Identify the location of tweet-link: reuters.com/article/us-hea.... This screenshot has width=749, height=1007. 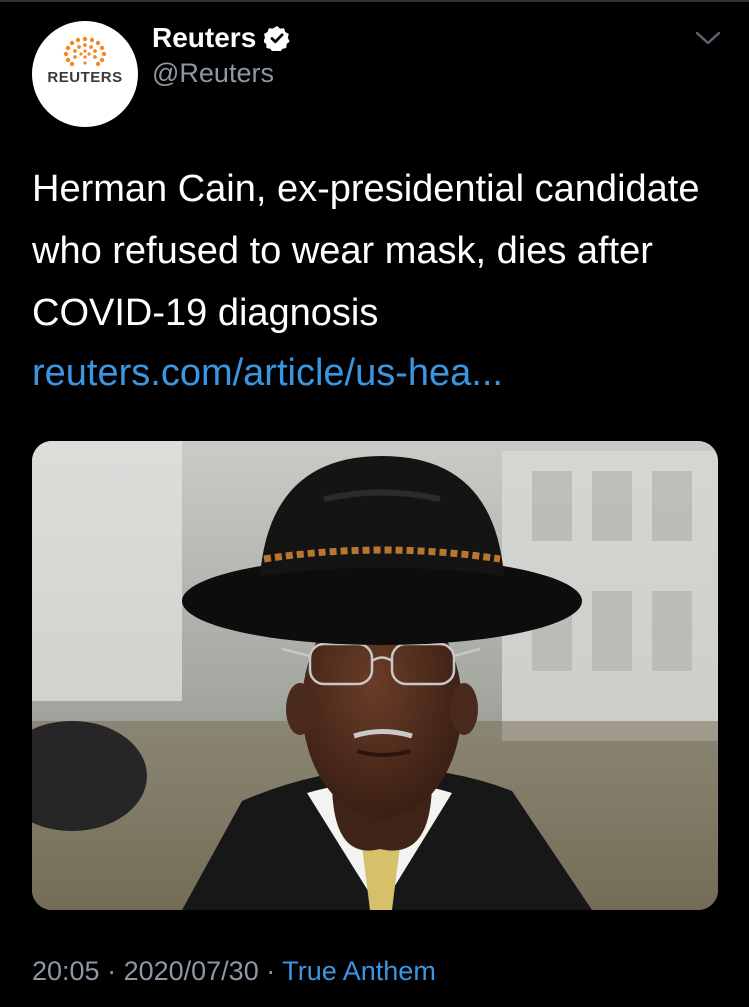
(267, 373).